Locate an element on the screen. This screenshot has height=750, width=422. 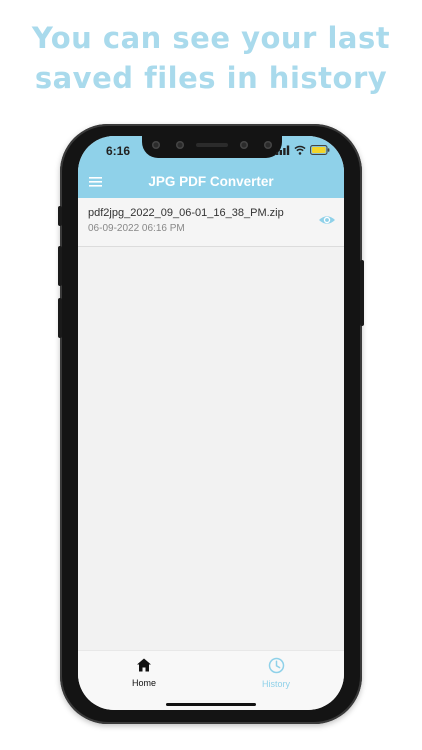
history-file-name: pdf2jpg_2022_09_06-01_16_38_PM.zip is located at coordinates (186, 213).